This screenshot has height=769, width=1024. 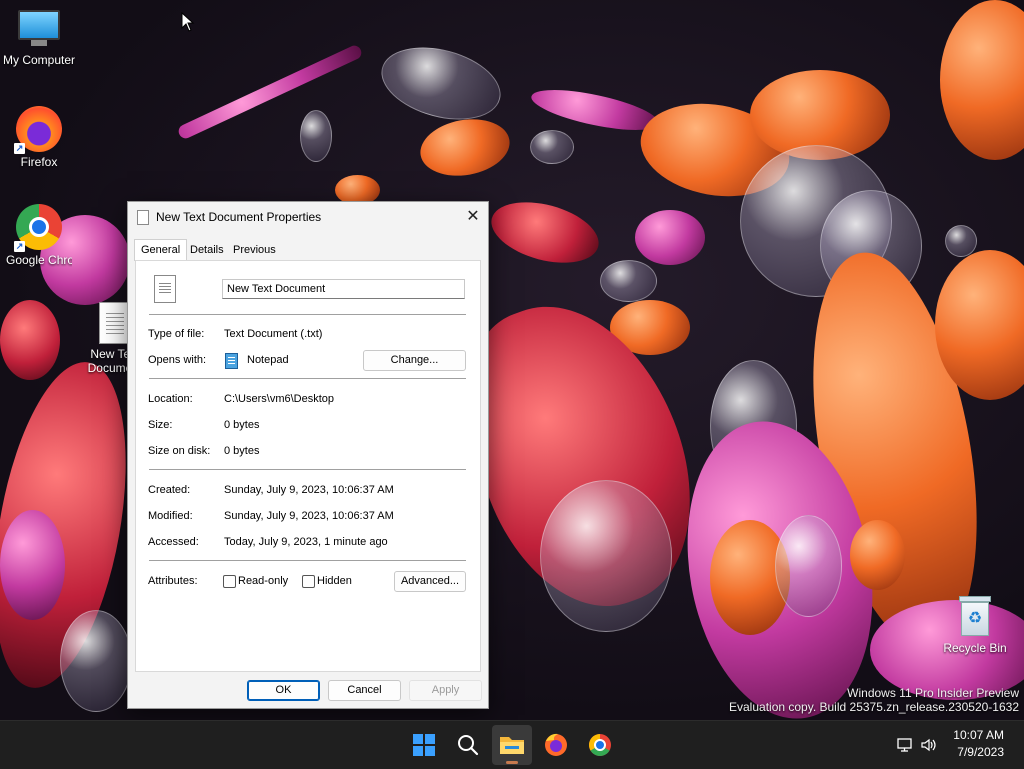 I want to click on clock-date: 7/9/2023, so click(x=980, y=752).